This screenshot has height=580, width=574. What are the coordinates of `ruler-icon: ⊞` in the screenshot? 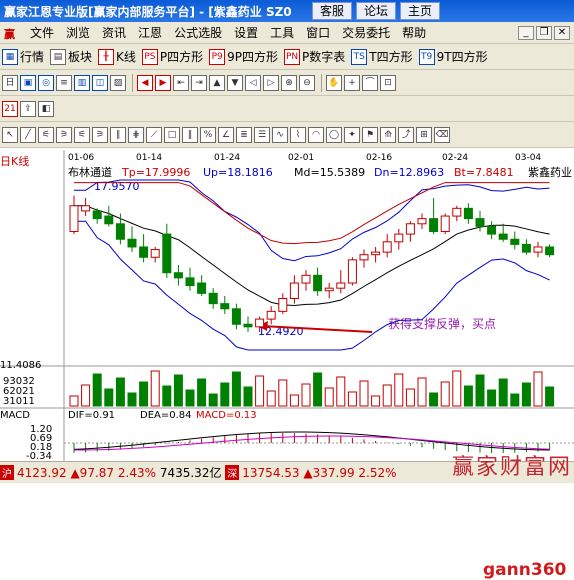 It's located at (424, 134).